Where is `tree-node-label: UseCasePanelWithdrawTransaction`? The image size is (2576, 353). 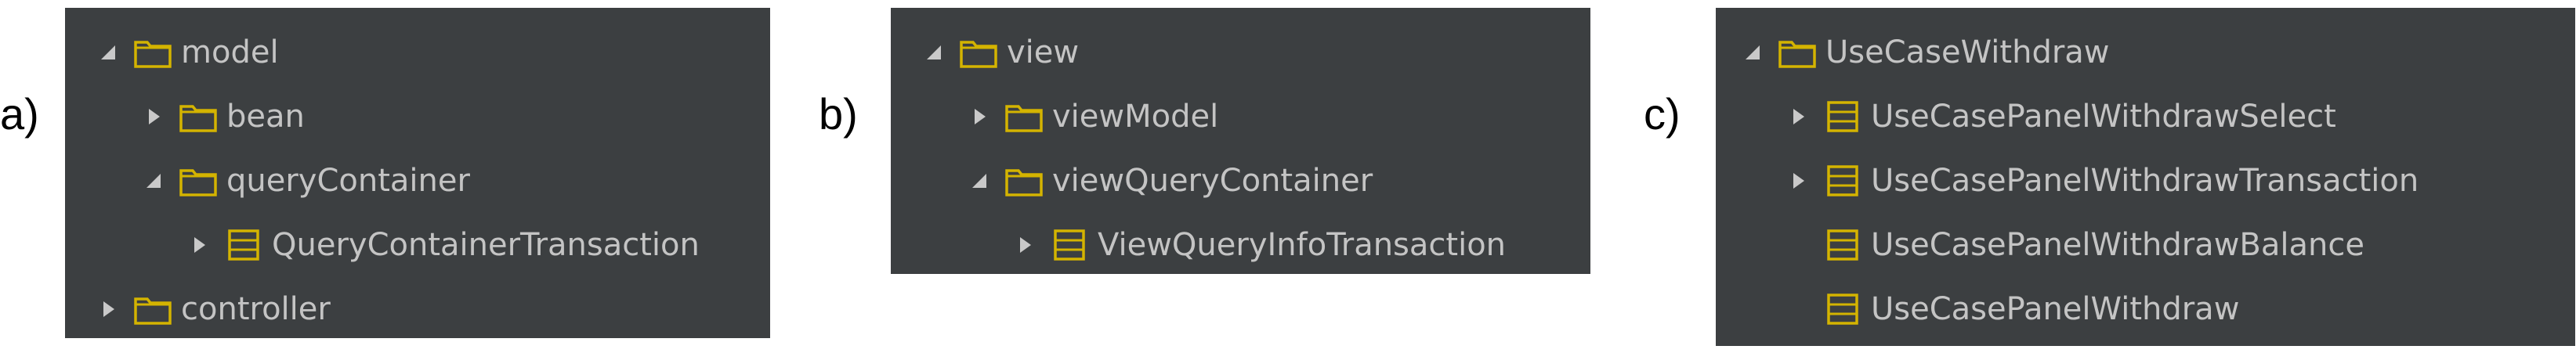 tree-node-label: UseCasePanelWithdrawTransaction is located at coordinates (2145, 181).